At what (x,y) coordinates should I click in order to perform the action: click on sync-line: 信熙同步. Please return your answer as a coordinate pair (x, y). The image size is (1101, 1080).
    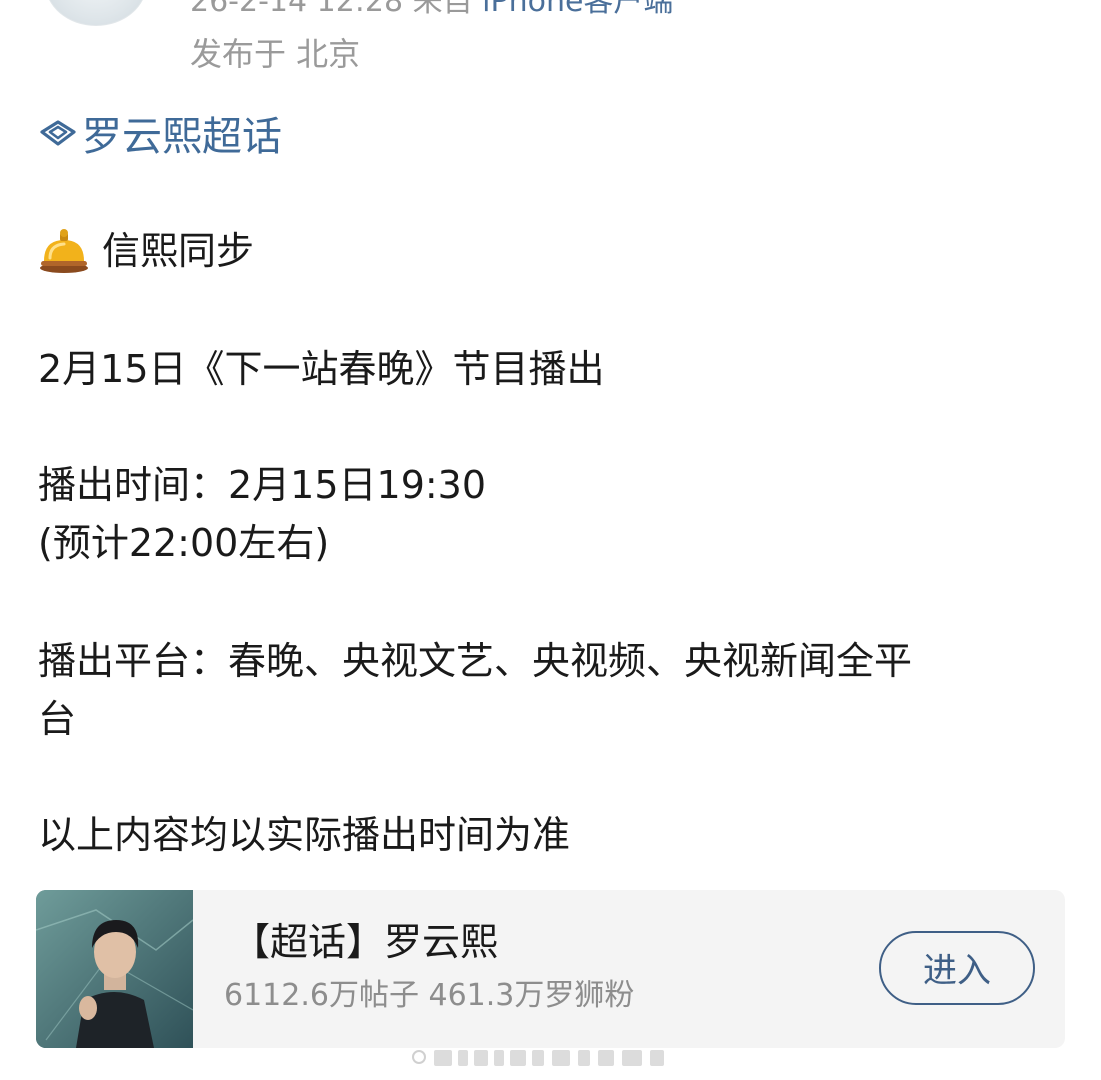
    Looking at the image, I should click on (146, 251).